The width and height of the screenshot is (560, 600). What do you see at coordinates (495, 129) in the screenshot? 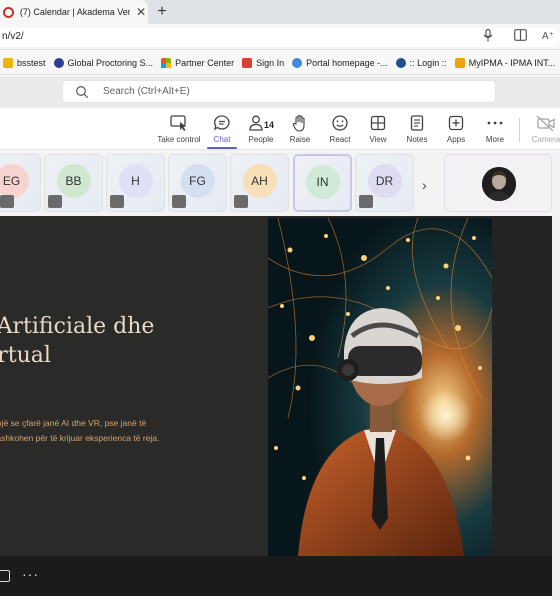
I see `more-button: More` at bounding box center [495, 129].